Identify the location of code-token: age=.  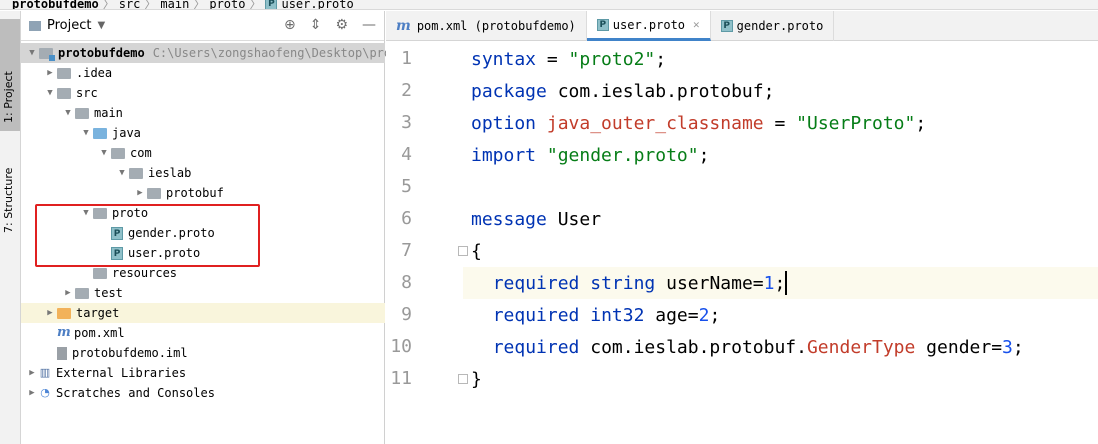
(671, 315).